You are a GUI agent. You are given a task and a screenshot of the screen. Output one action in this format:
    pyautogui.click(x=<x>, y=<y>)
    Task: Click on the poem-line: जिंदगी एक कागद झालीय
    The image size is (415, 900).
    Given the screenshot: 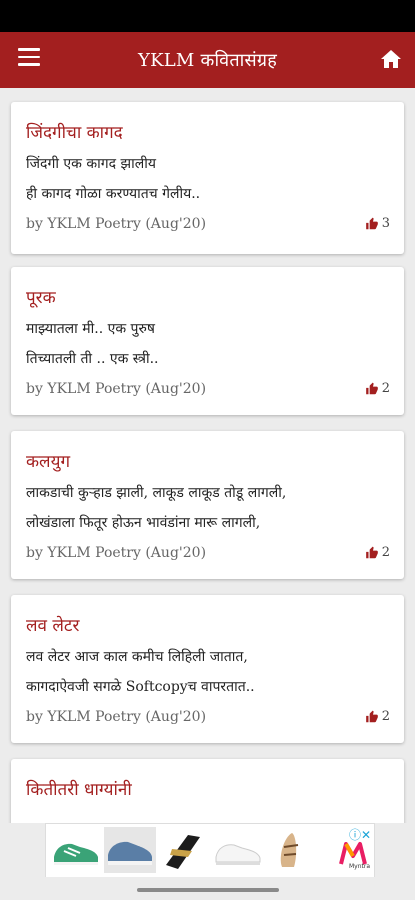 What is the action you would take?
    pyautogui.click(x=91, y=164)
    